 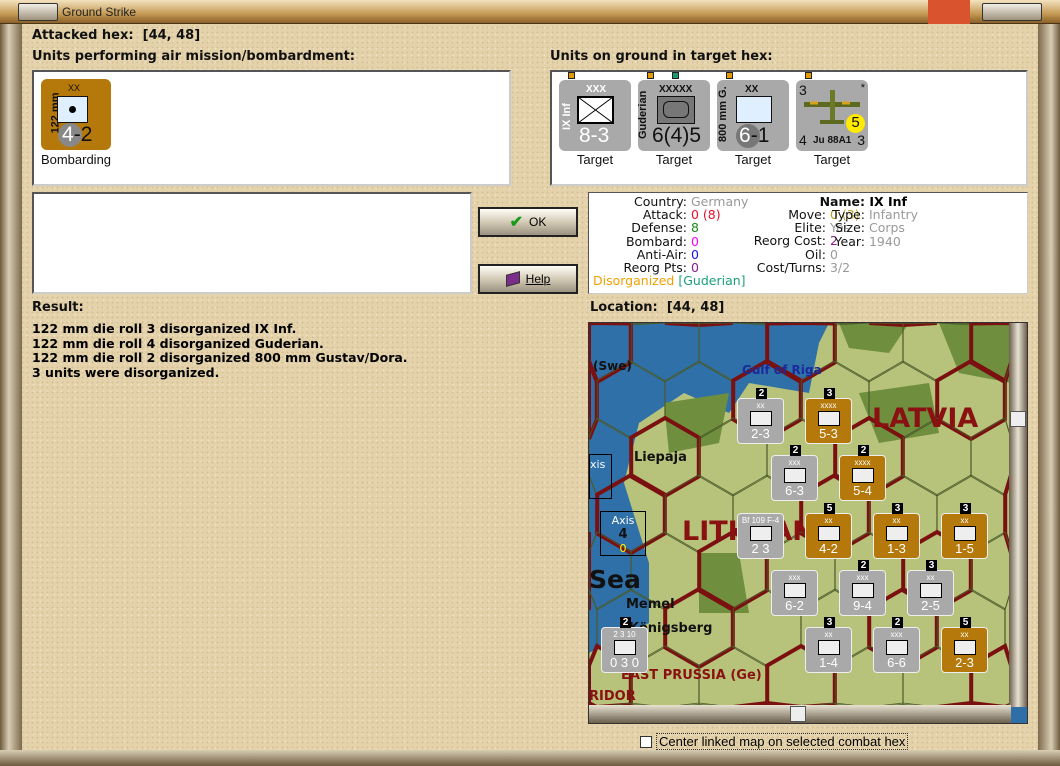 I want to click on map-unit-counter: xx 1-5 3, so click(x=964, y=531).